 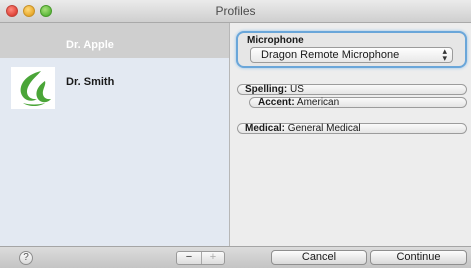 What do you see at coordinates (318, 102) in the screenshot?
I see `accent-value: American` at bounding box center [318, 102].